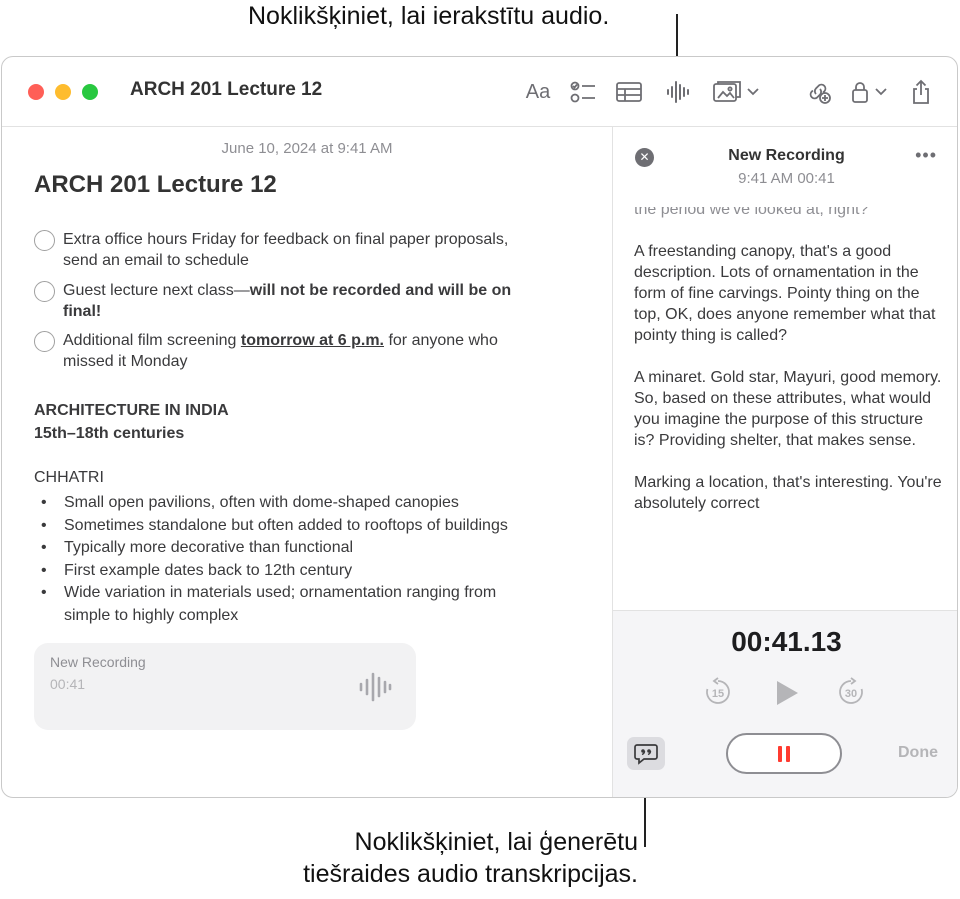 The width and height of the screenshot is (960, 899). I want to click on toolbar: ARCH 201 Lecture 12 Aa, so click(479, 92).